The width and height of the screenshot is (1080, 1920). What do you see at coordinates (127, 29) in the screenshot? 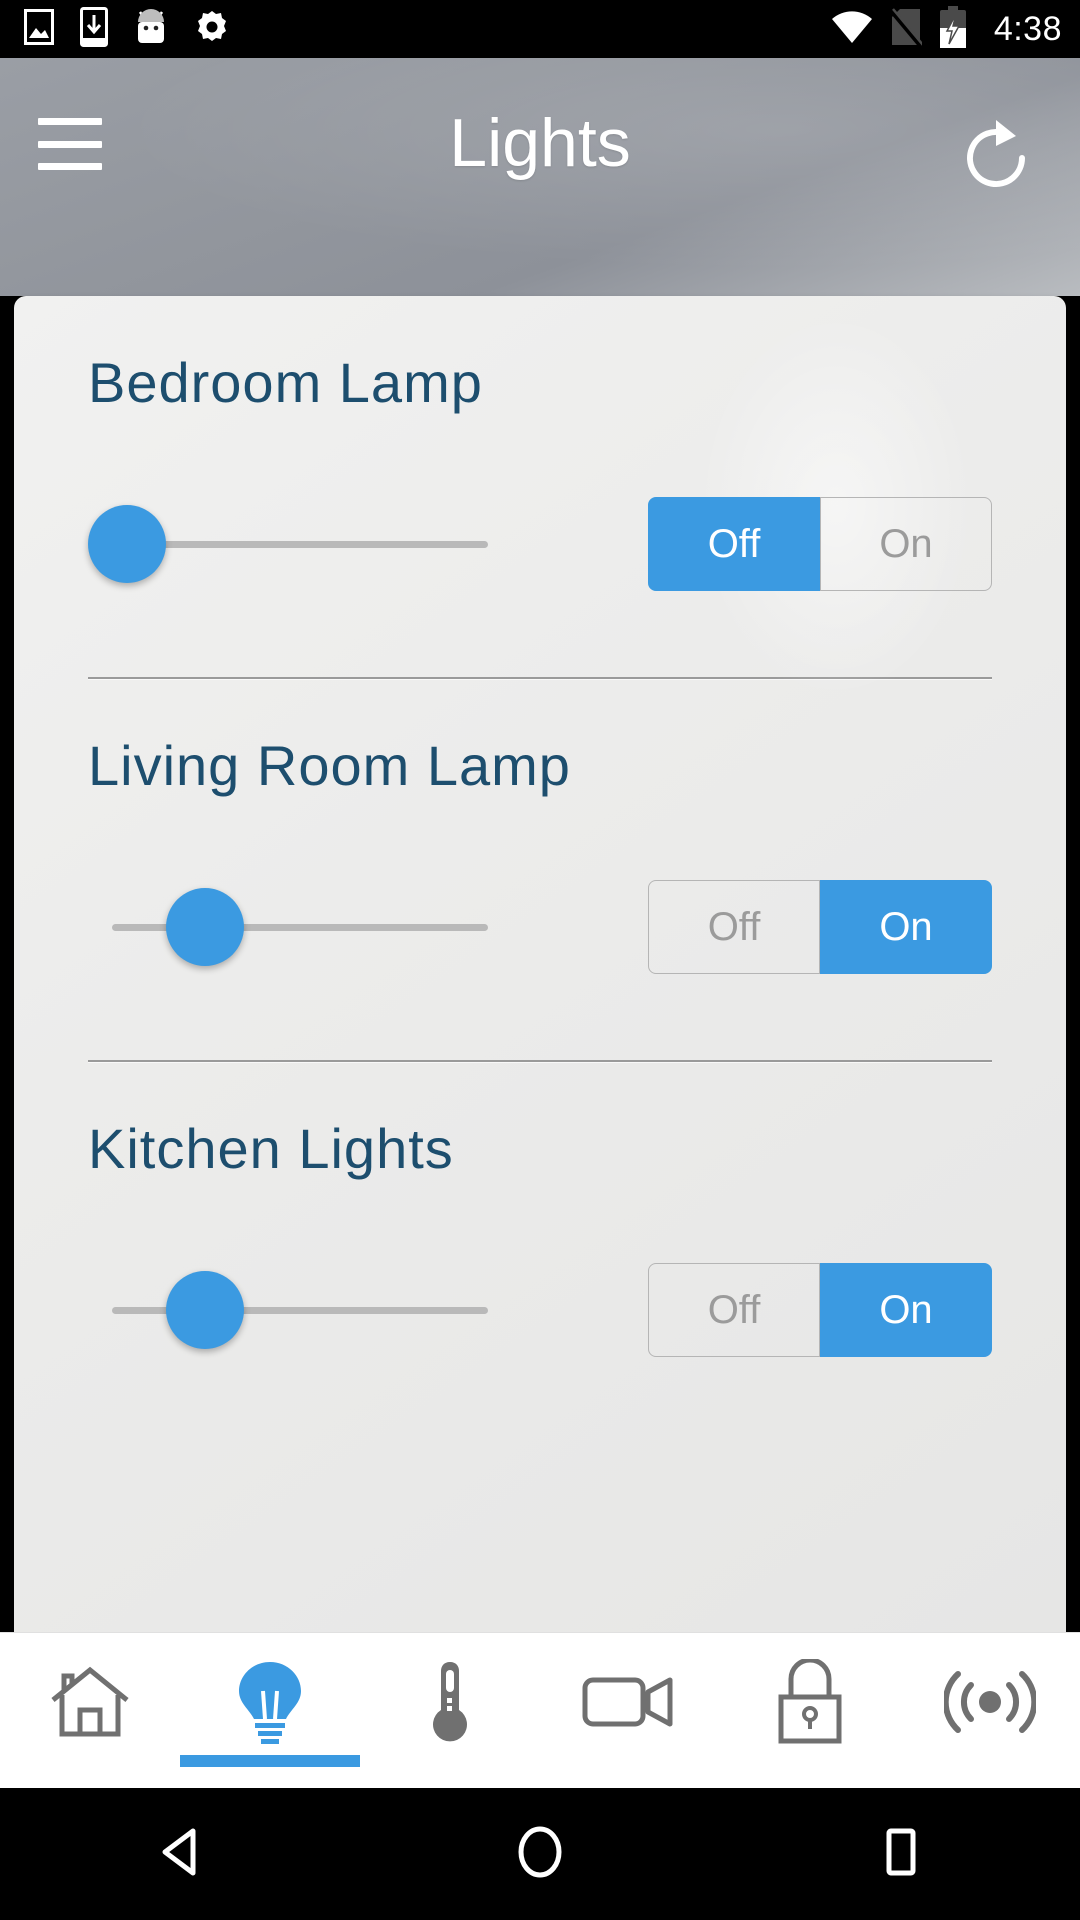
I see `status-bar-left-icons` at bounding box center [127, 29].